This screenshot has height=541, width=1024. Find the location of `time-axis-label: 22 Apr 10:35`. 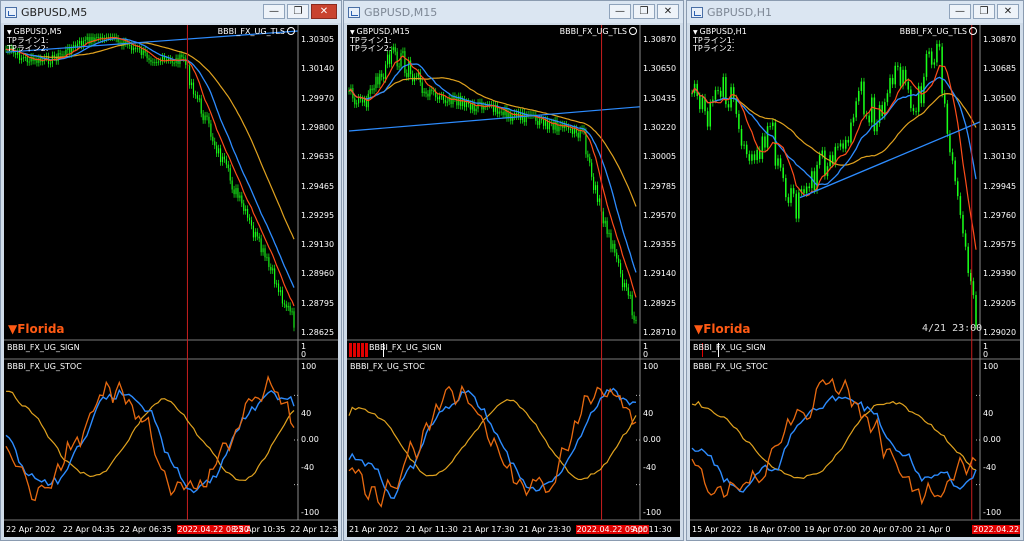

time-axis-label: 22 Apr 10:35 is located at coordinates (259, 529).